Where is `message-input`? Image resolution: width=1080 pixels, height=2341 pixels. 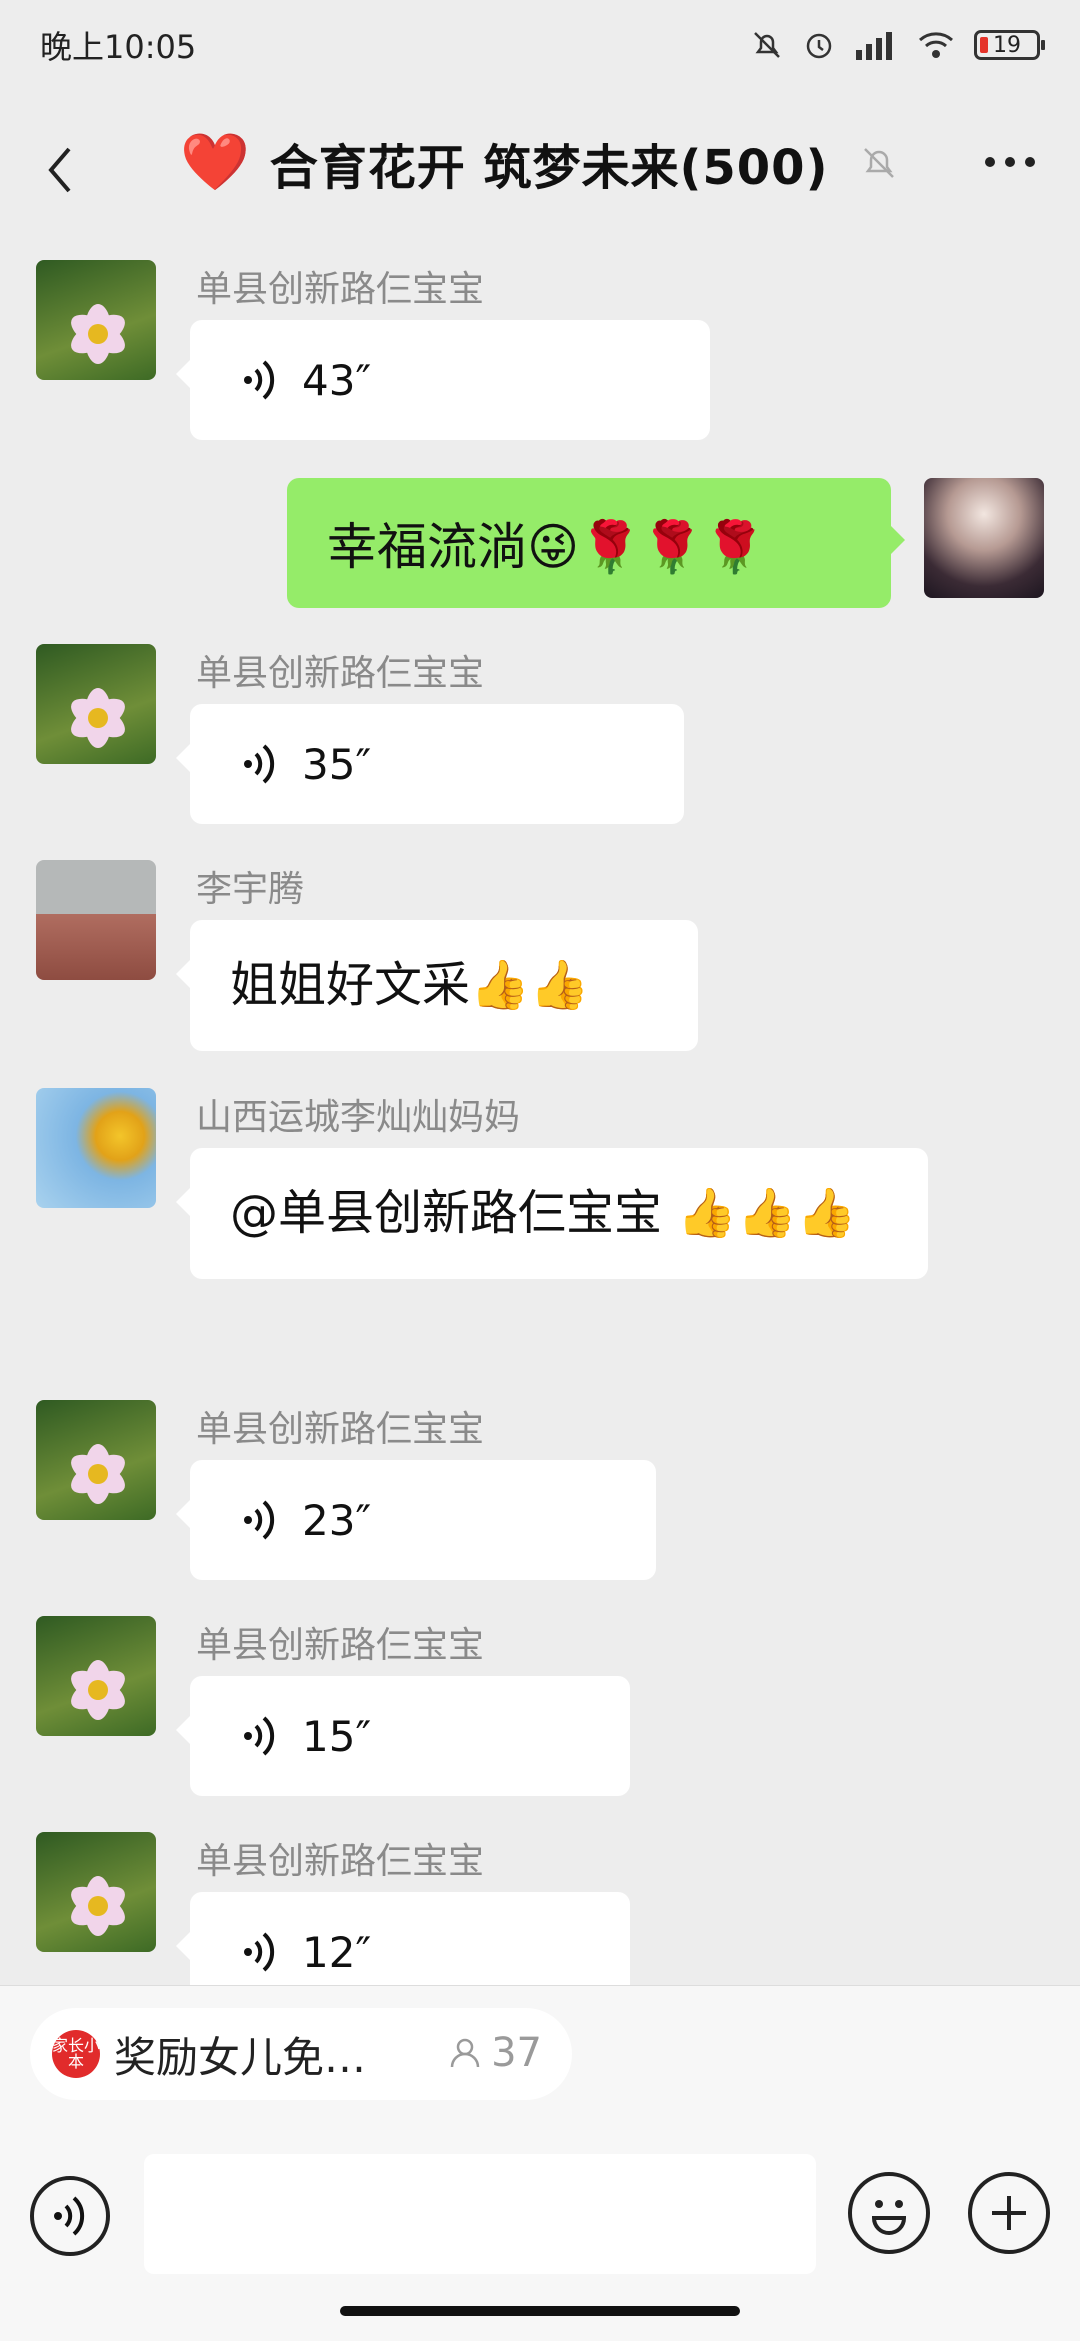 message-input is located at coordinates (480, 2214).